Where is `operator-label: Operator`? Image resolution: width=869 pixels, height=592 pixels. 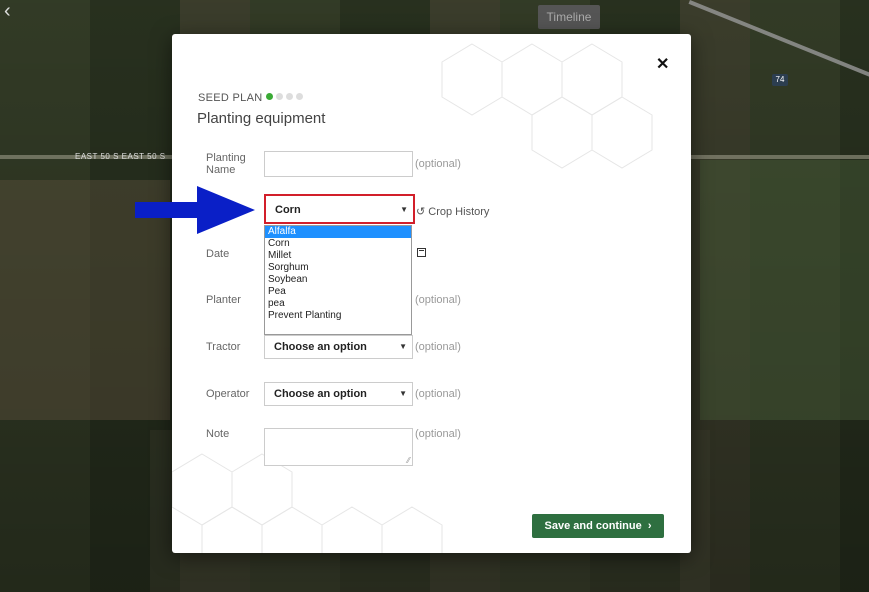
operator-label: Operator is located at coordinates (228, 394).